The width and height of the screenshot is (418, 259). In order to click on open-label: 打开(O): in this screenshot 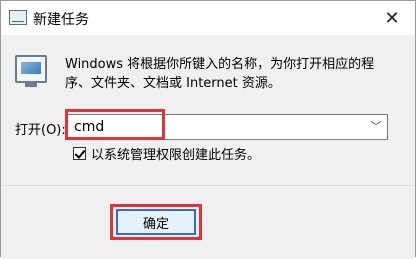, I will do `click(40, 130)`.